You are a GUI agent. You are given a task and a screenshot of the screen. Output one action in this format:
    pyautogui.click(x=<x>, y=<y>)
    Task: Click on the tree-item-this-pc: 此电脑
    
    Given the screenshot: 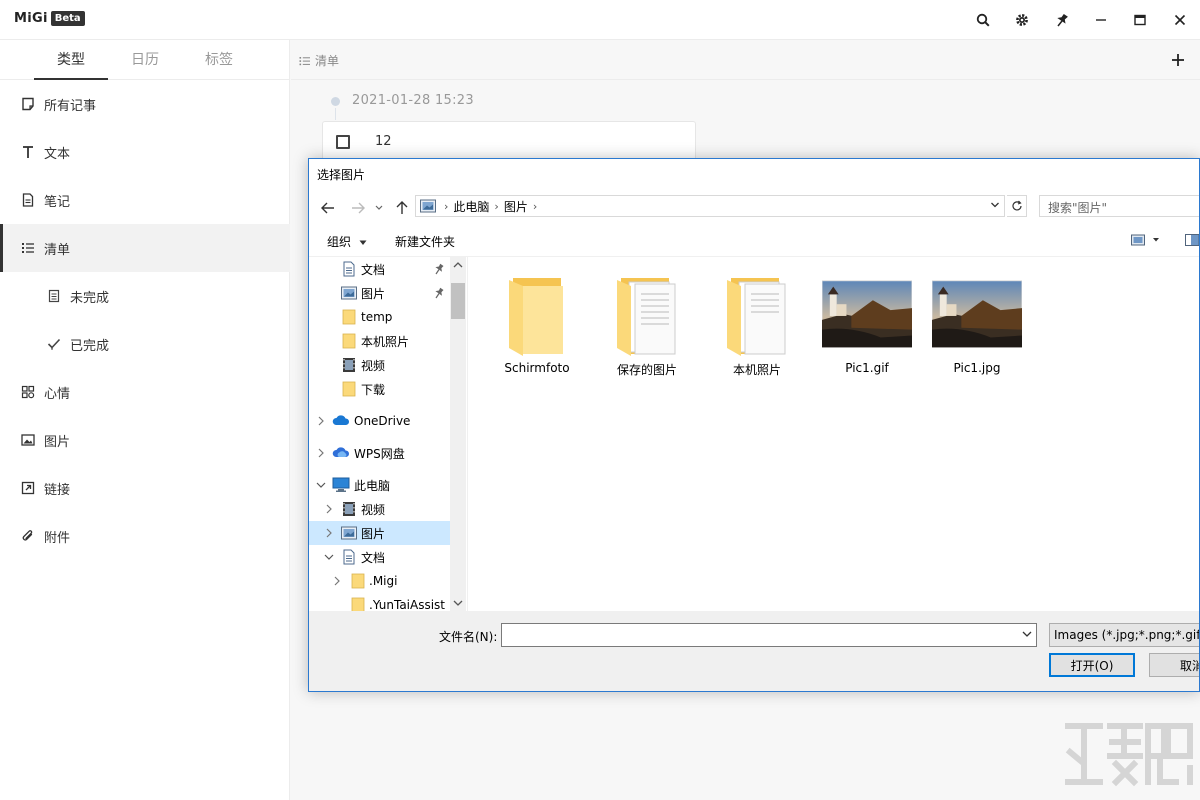 What is the action you would take?
    pyautogui.click(x=379, y=485)
    